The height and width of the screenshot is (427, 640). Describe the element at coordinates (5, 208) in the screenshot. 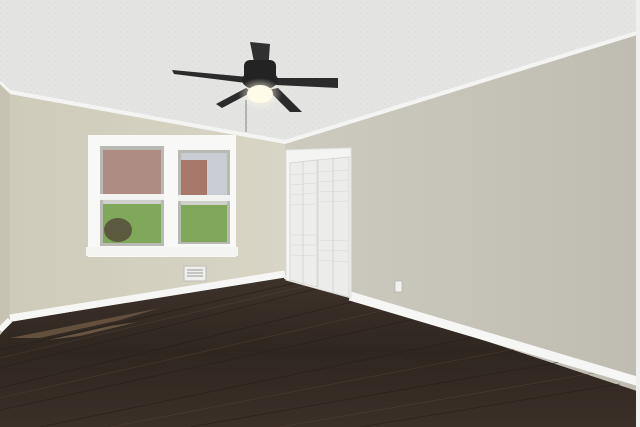

I see `left-side-wall` at that location.